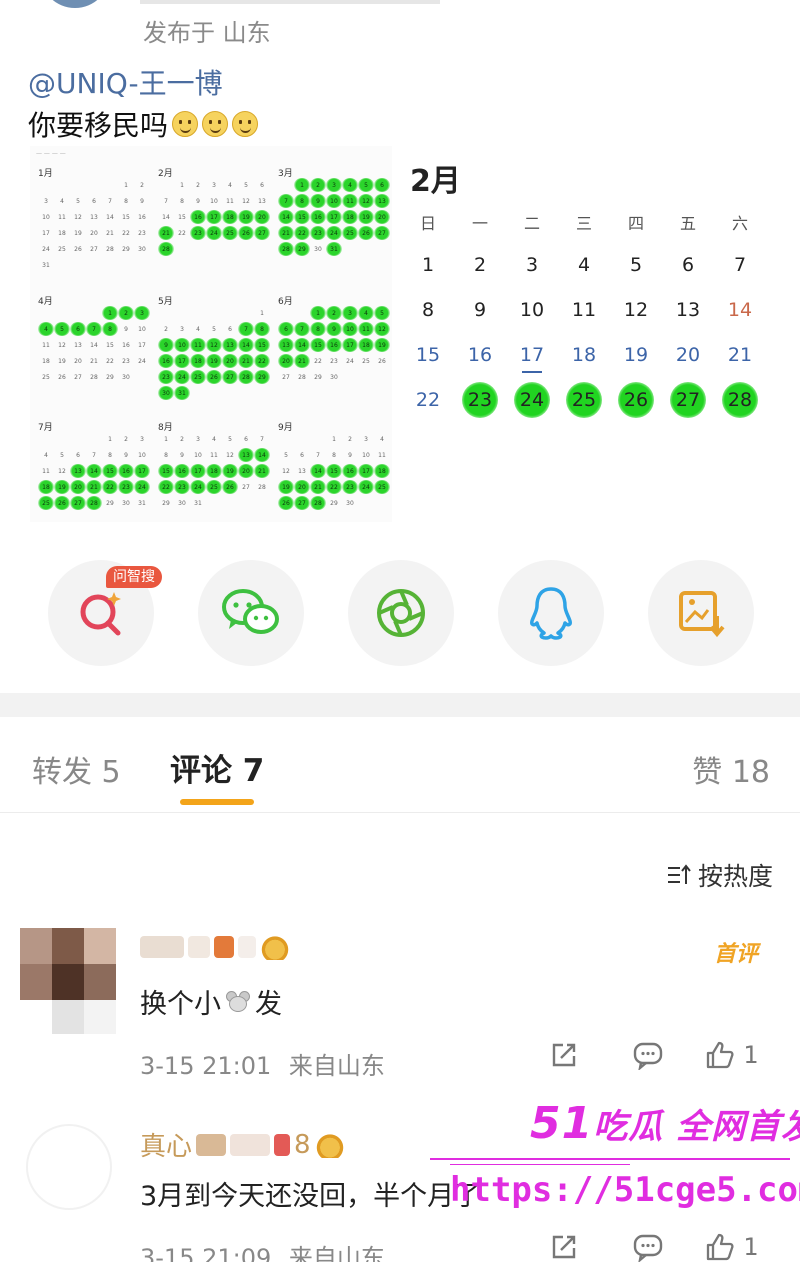 This screenshot has height=1262, width=800. I want to click on mini-month-title: 9月, so click(285, 428).